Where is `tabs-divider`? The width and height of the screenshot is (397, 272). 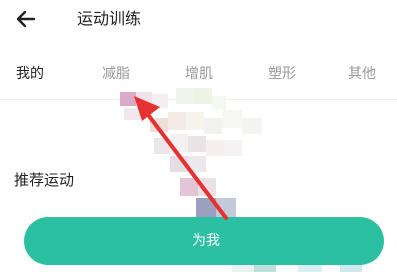
tabs-divider is located at coordinates (198, 99).